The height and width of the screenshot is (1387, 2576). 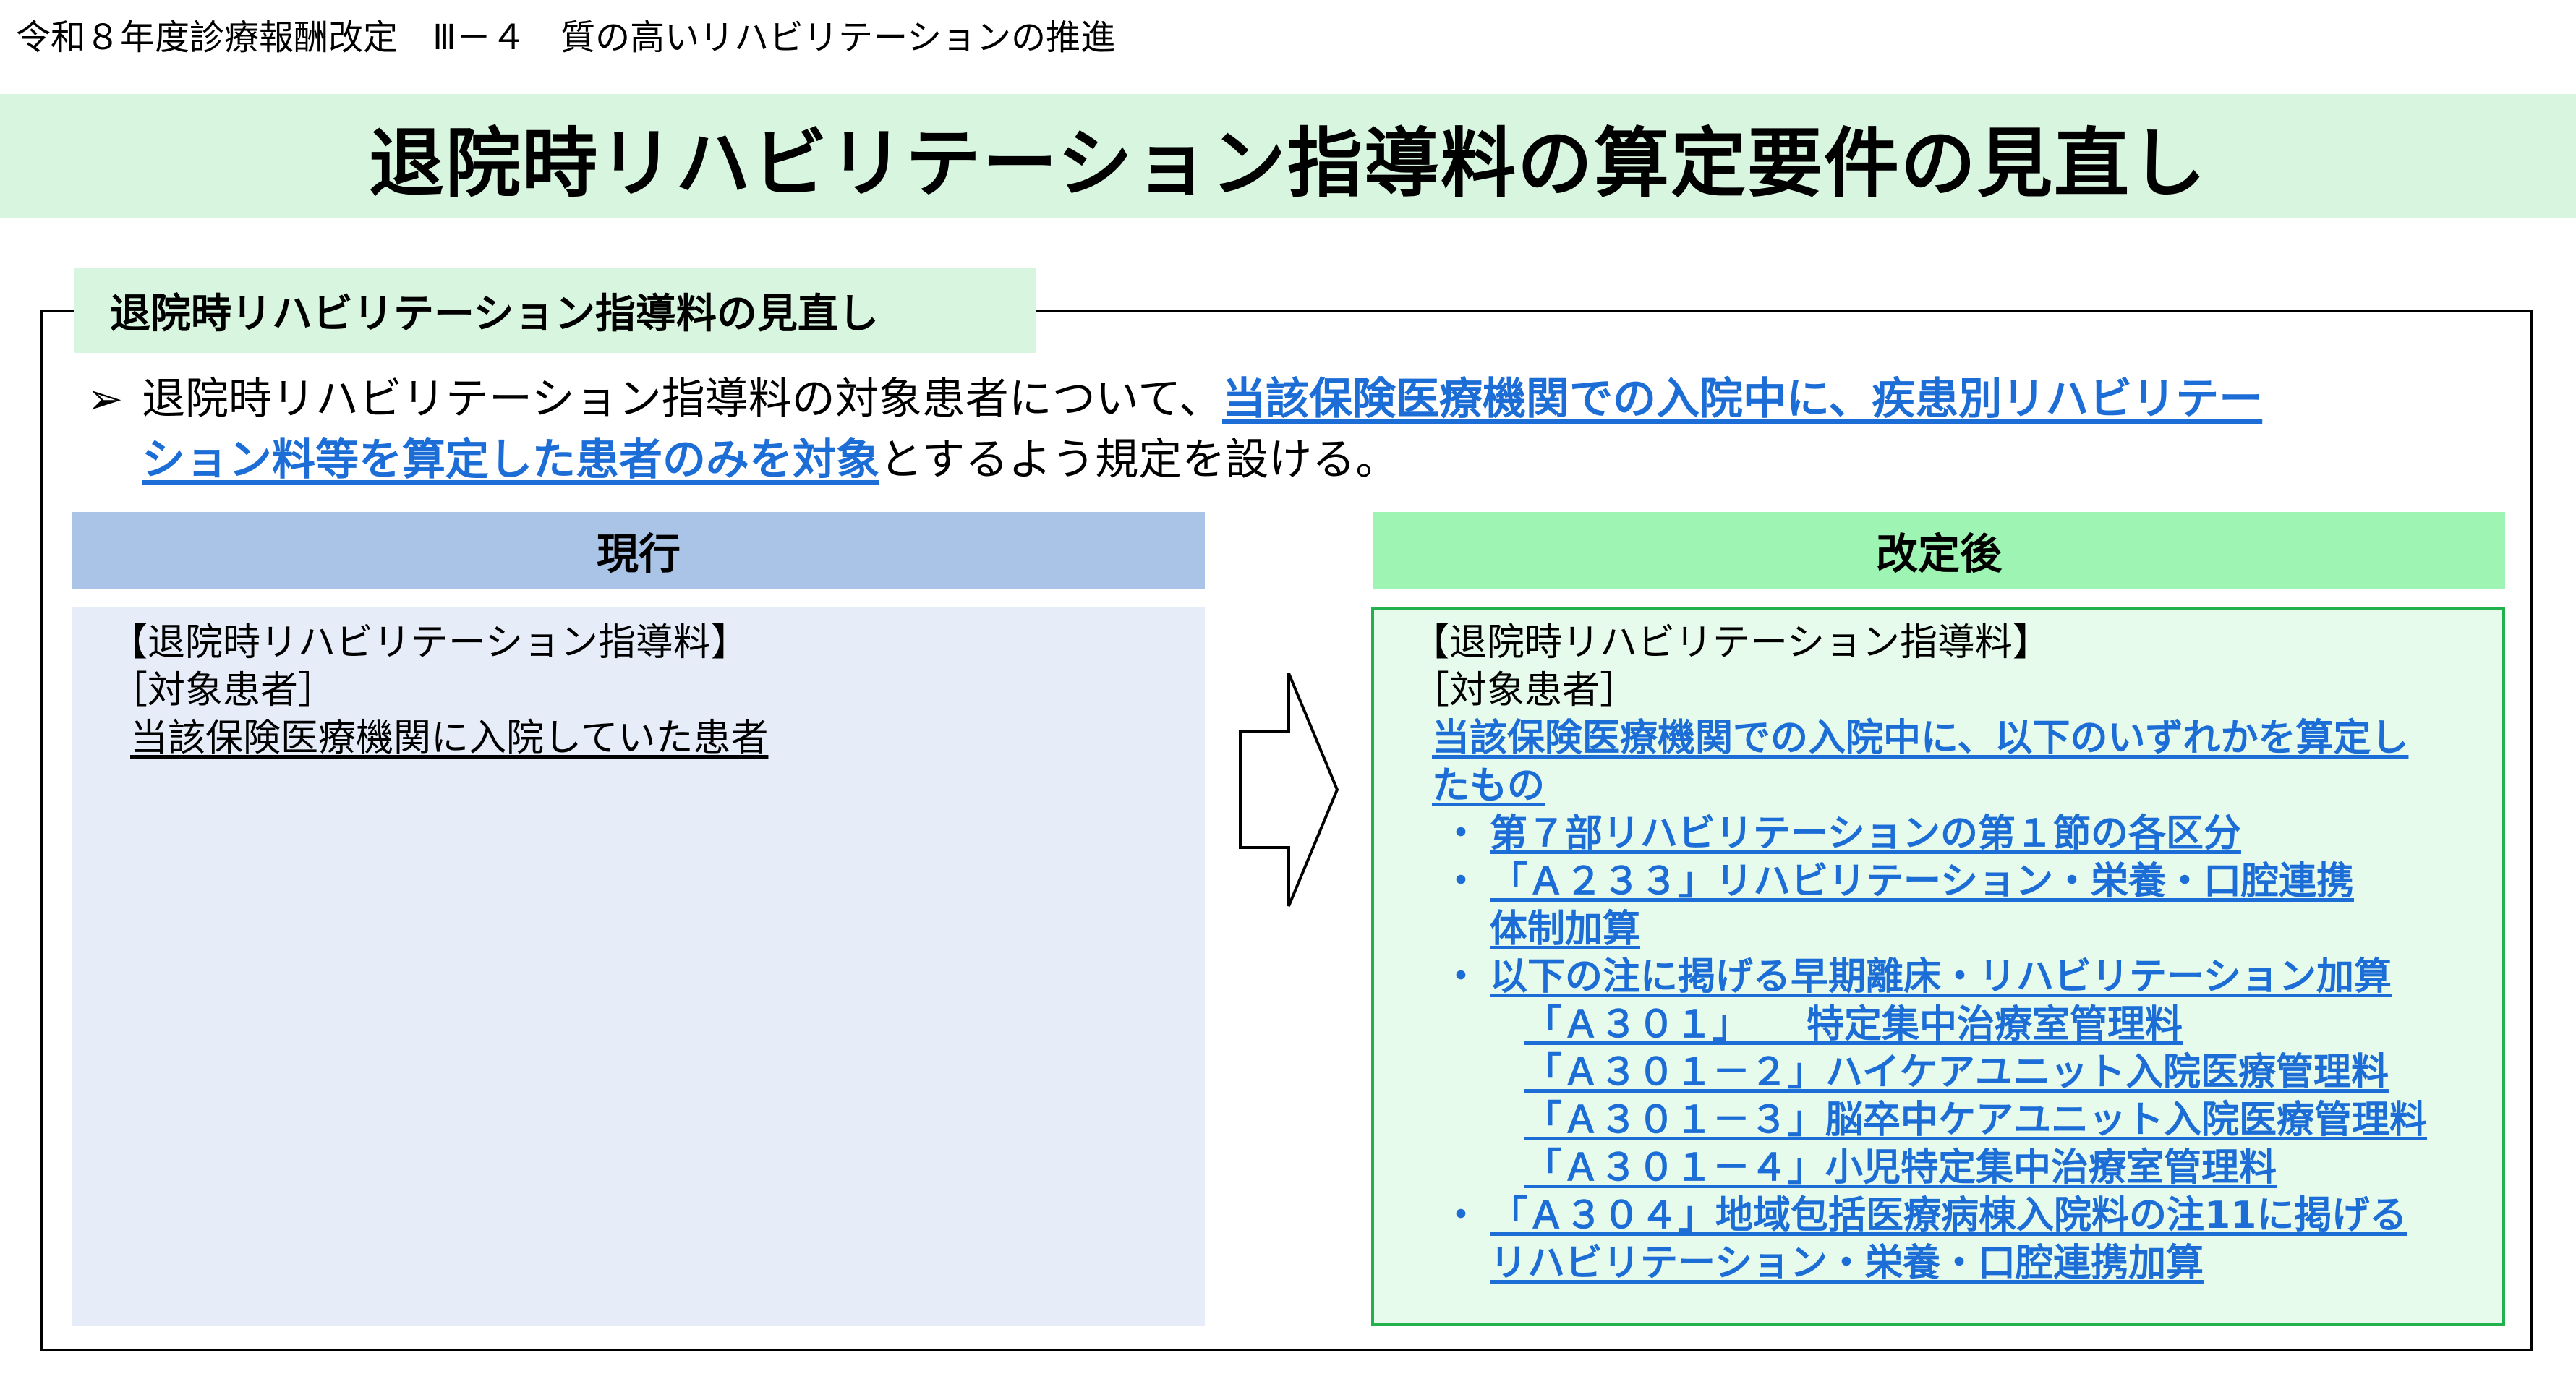 I want to click on section-tab: 退院時リハビリテーション指導料の見直し, so click(x=555, y=310).